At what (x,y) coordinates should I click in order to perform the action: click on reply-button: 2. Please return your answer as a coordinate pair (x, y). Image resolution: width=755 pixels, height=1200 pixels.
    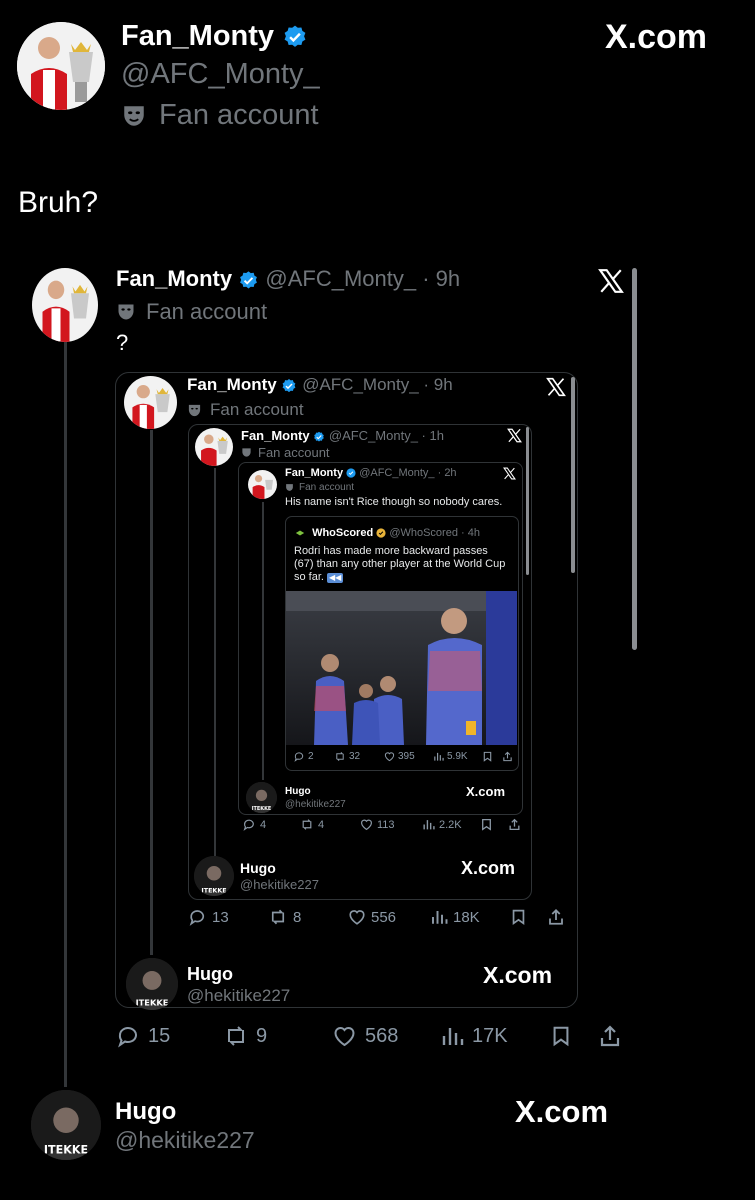
    Looking at the image, I should click on (304, 756).